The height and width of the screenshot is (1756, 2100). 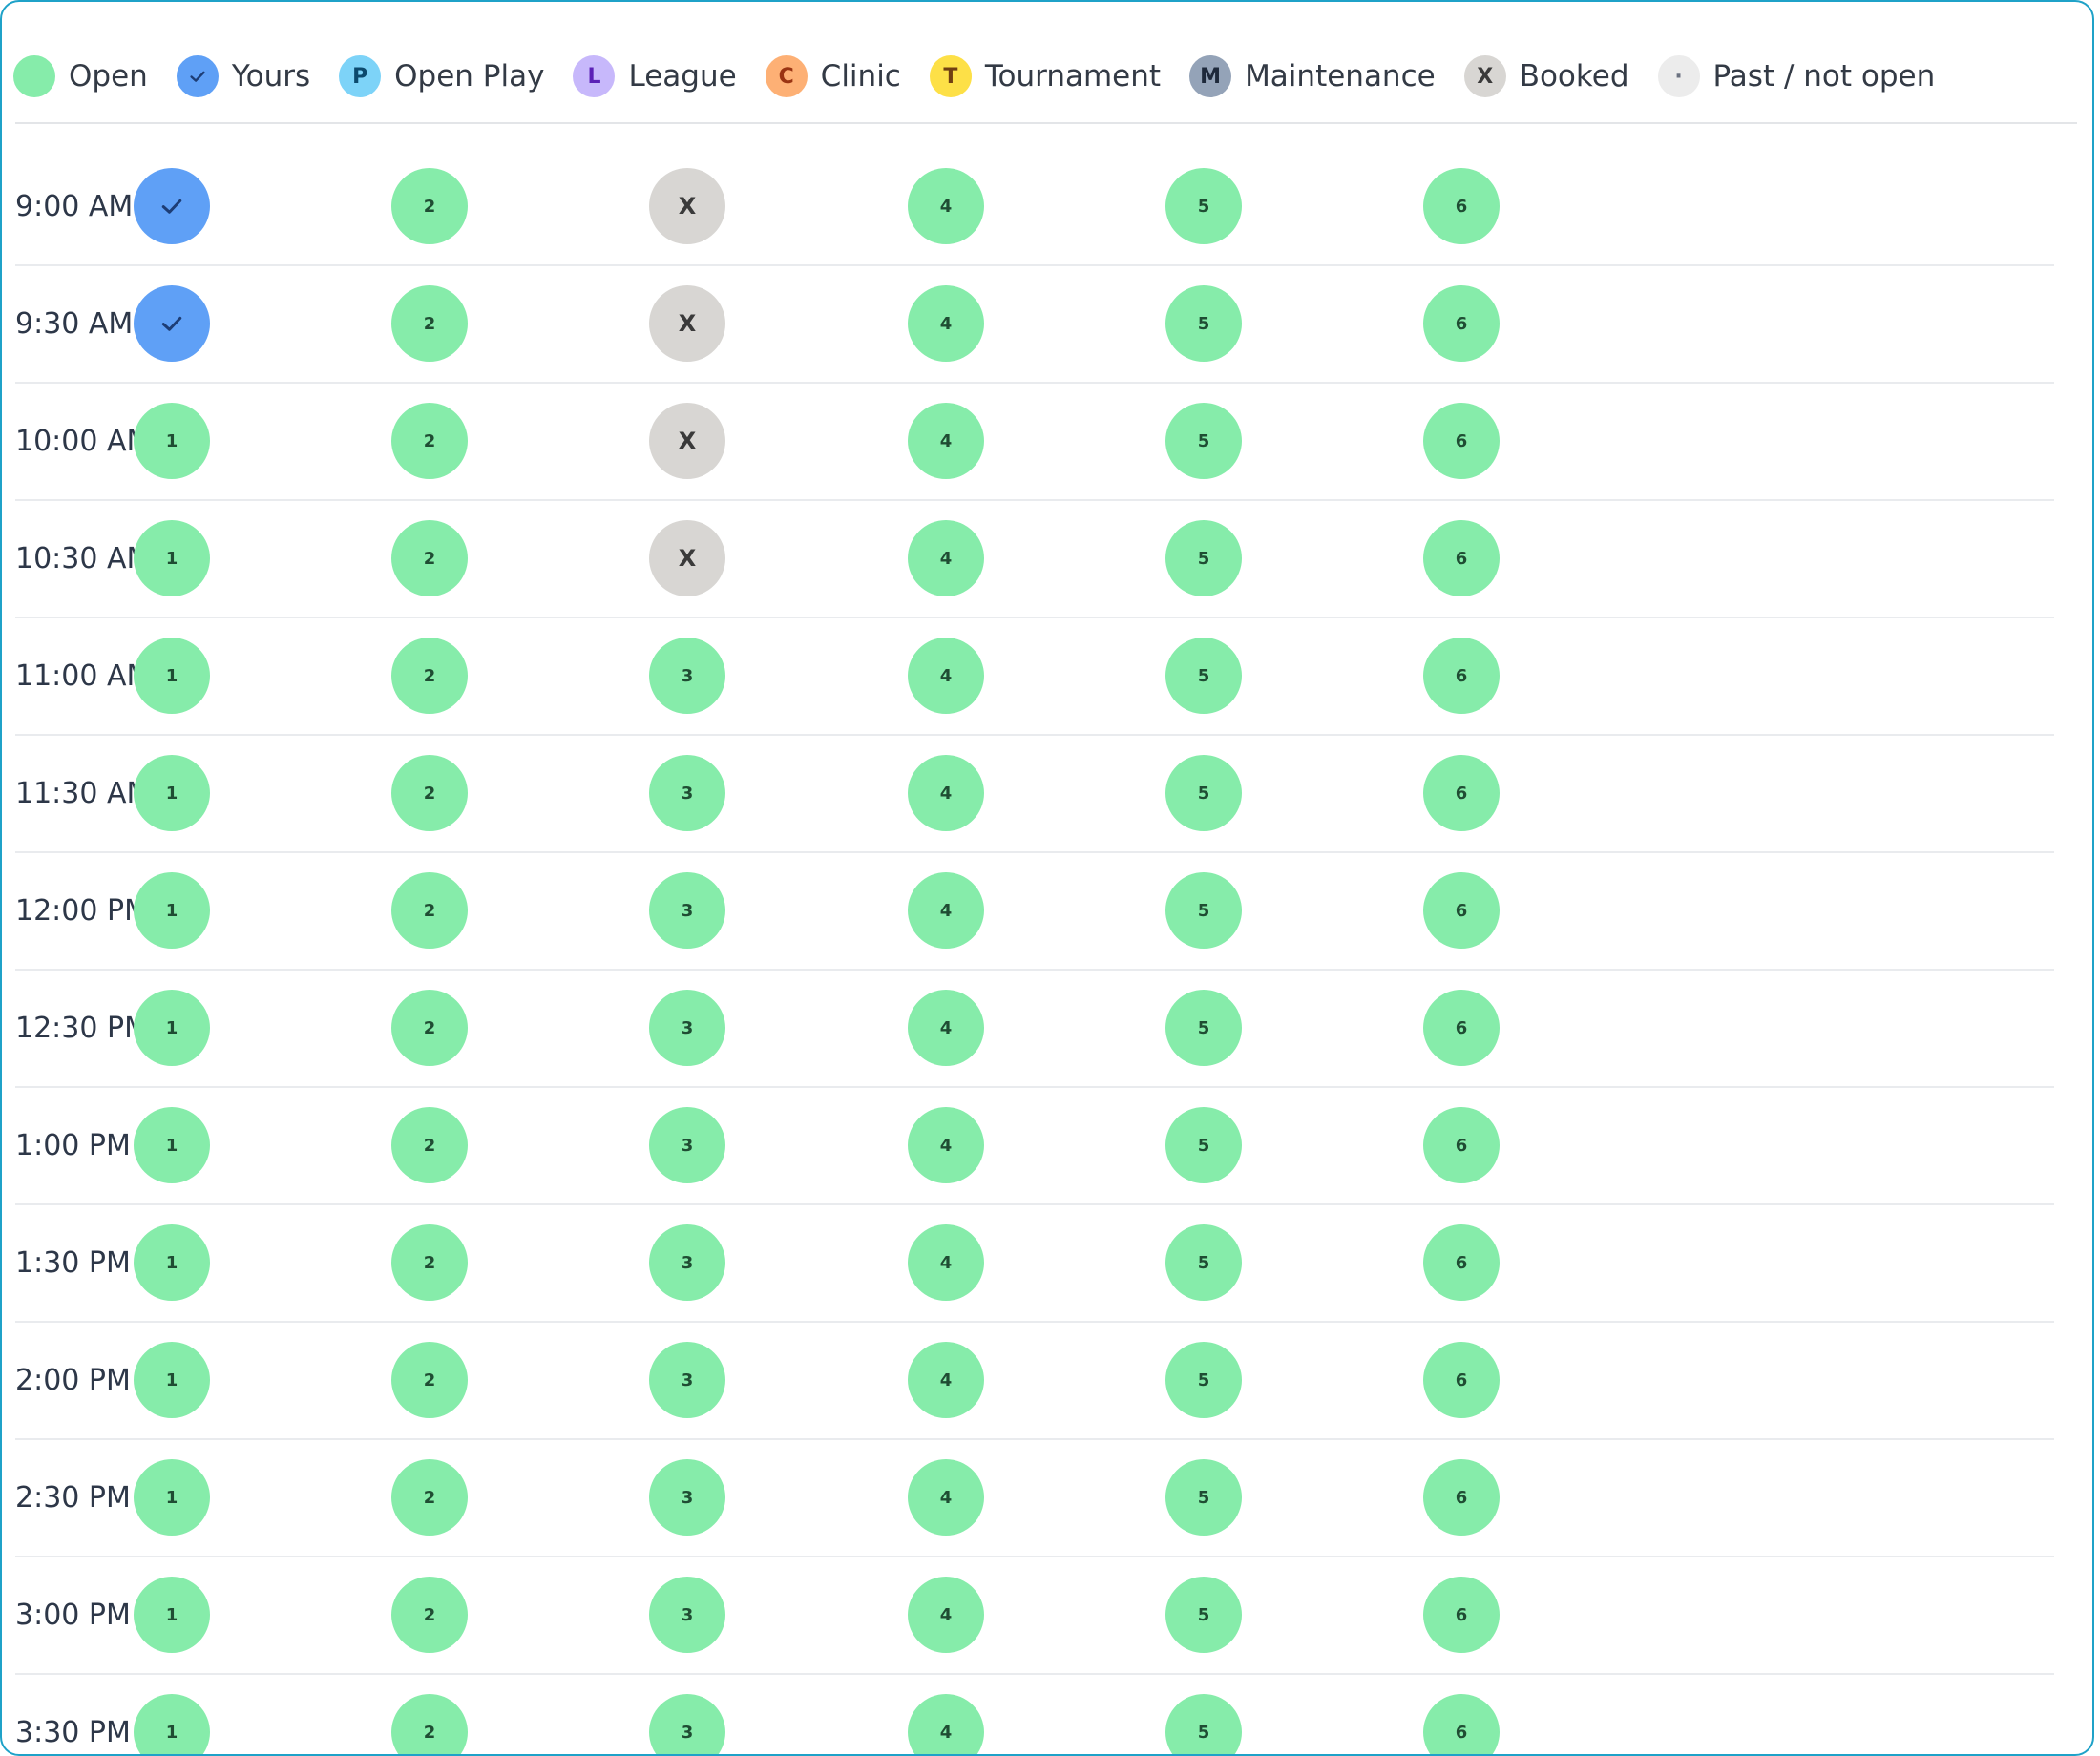 I want to click on time-slot-row: 3:00 PM 1 2 3 4 5 6, so click(x=1034, y=1616).